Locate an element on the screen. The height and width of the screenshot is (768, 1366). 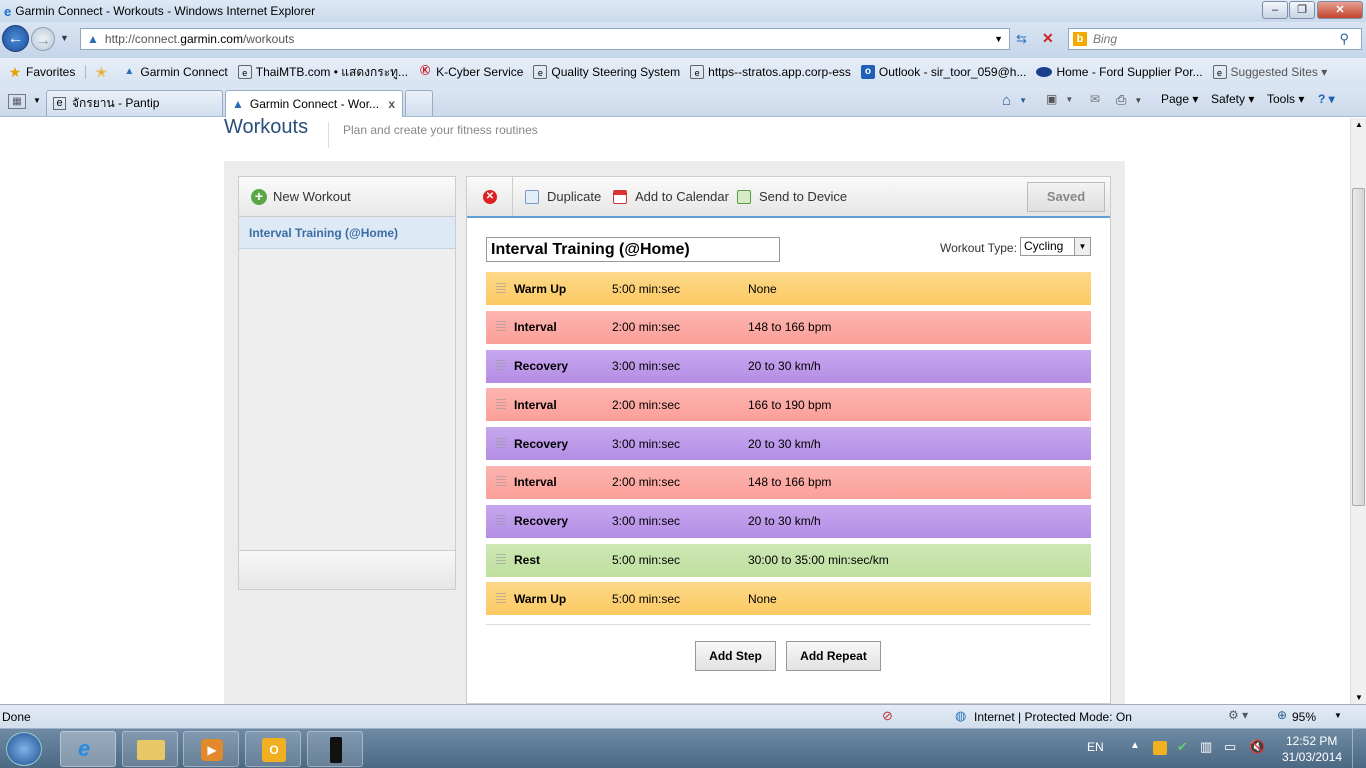
workout-name-input: Interval Training (@Home) is located at coordinates (633, 249).